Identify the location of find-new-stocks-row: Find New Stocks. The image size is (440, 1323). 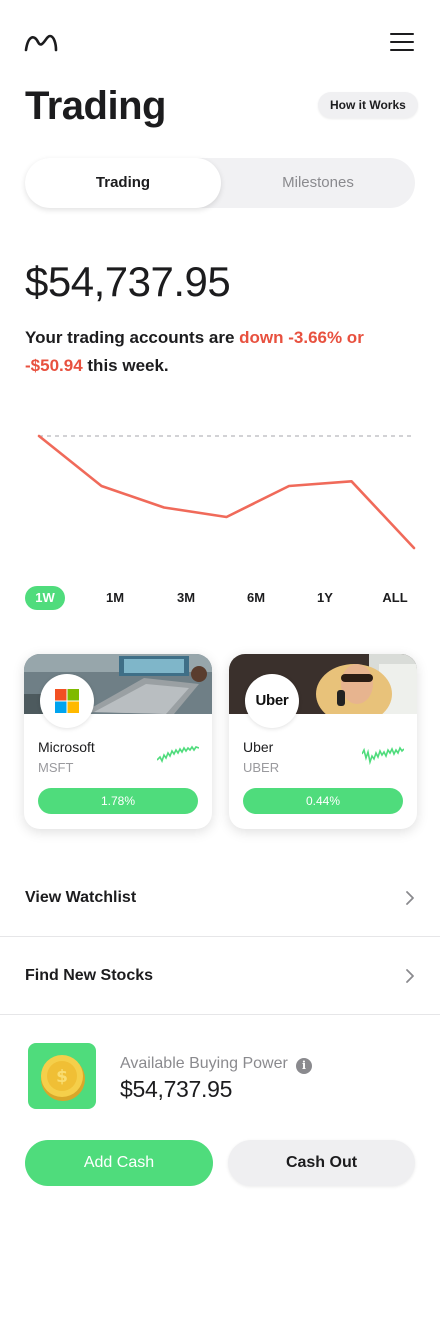
(220, 976).